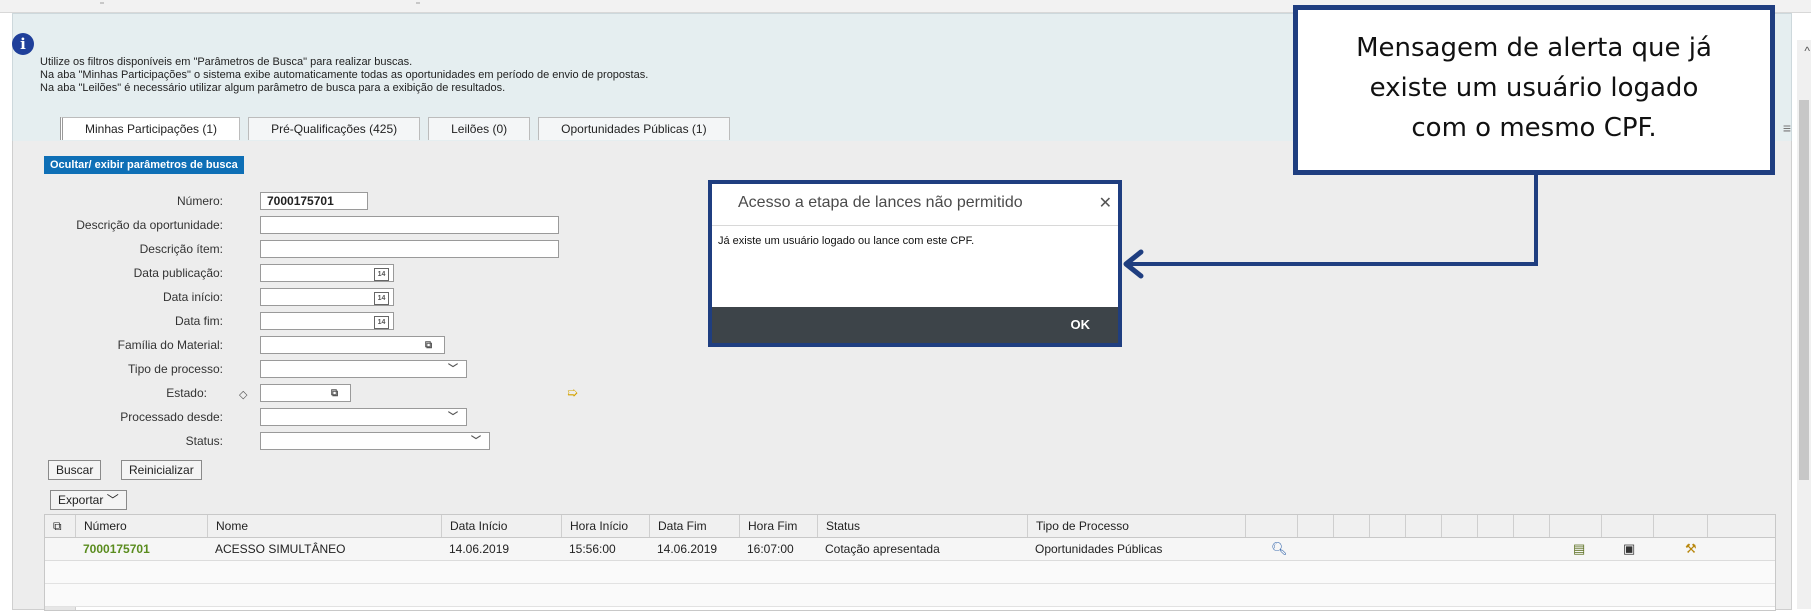  I want to click on ok-button: OK, so click(1081, 324).